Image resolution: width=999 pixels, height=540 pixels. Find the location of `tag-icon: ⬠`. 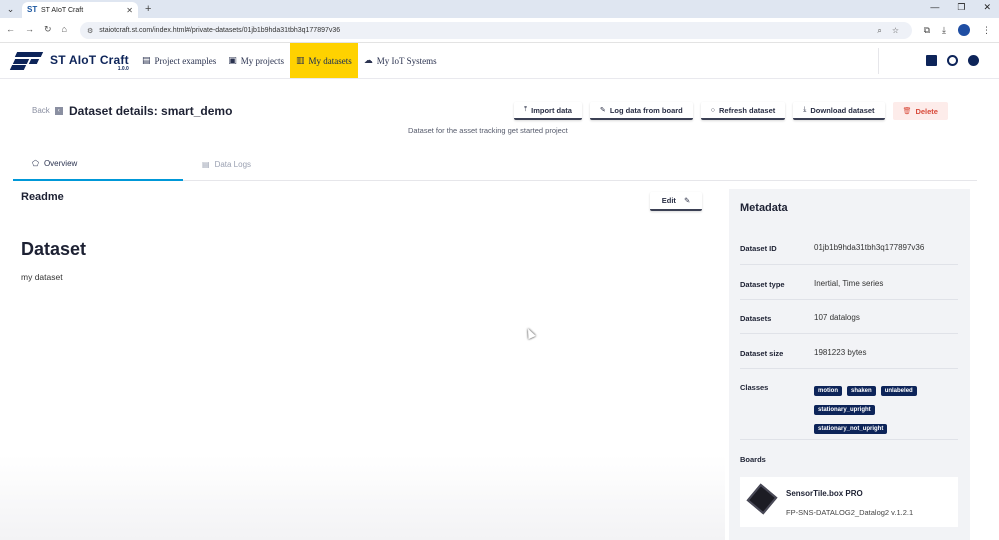

tag-icon: ⬠ is located at coordinates (35, 163).